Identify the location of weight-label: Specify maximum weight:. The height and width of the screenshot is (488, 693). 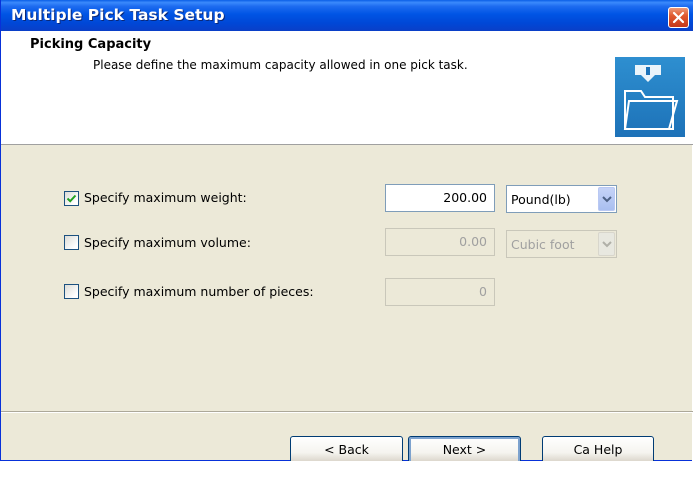
(165, 197).